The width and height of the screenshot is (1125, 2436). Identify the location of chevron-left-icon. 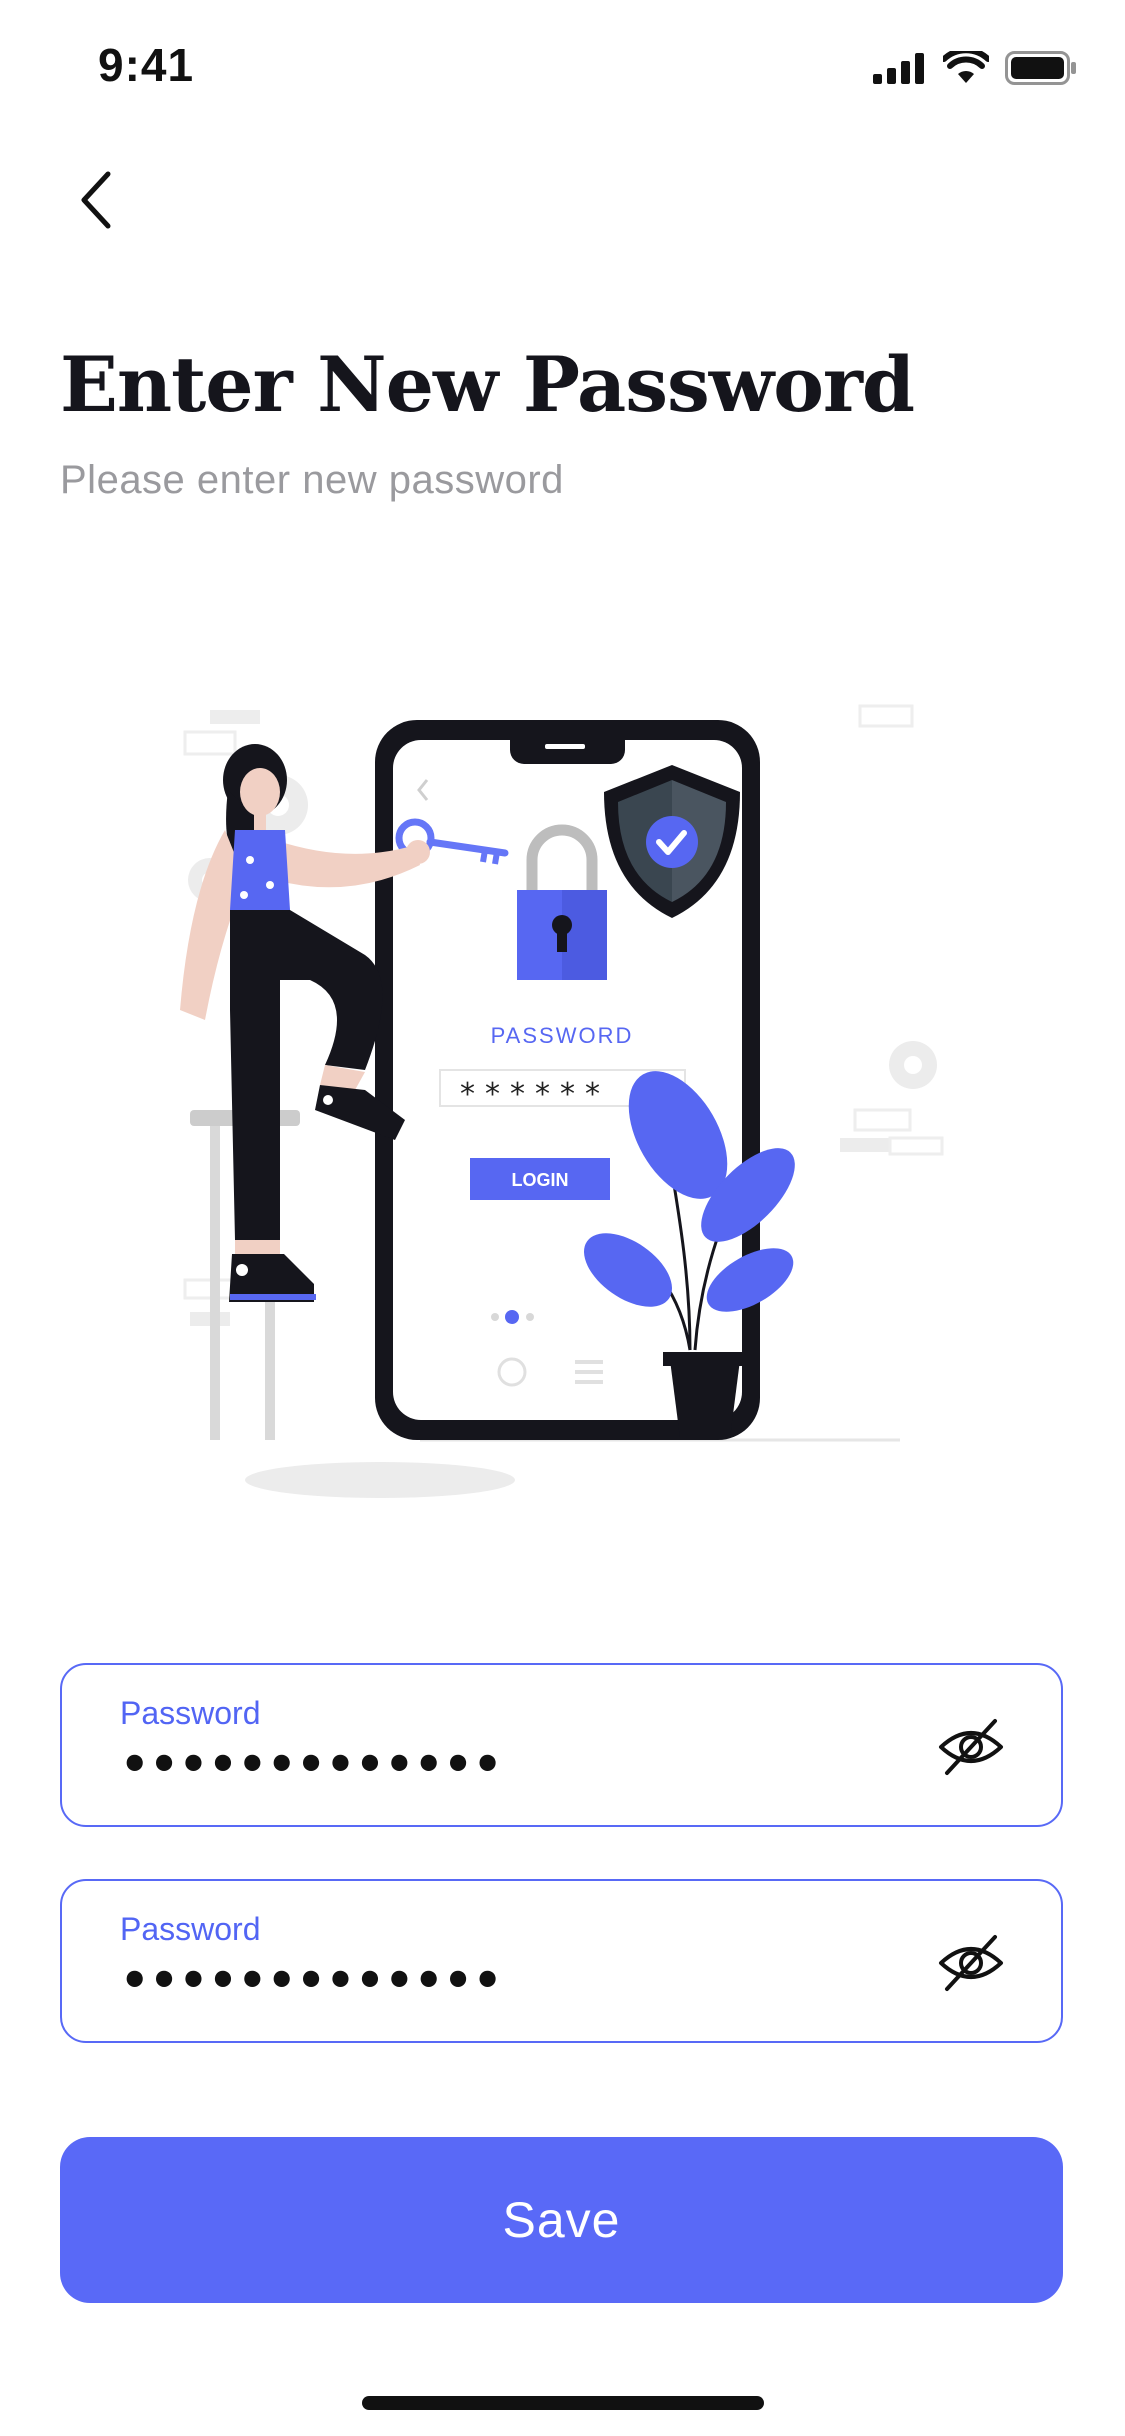
(96, 200).